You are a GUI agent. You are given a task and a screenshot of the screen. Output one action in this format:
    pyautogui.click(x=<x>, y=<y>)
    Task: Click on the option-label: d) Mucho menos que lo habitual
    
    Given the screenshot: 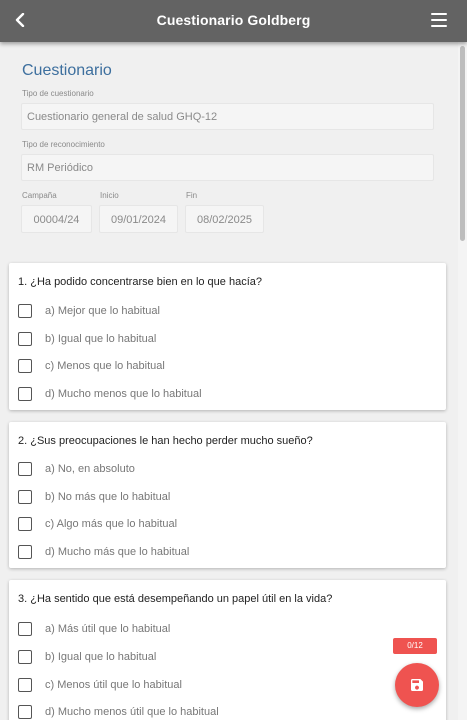 What is the action you would take?
    pyautogui.click(x=123, y=394)
    